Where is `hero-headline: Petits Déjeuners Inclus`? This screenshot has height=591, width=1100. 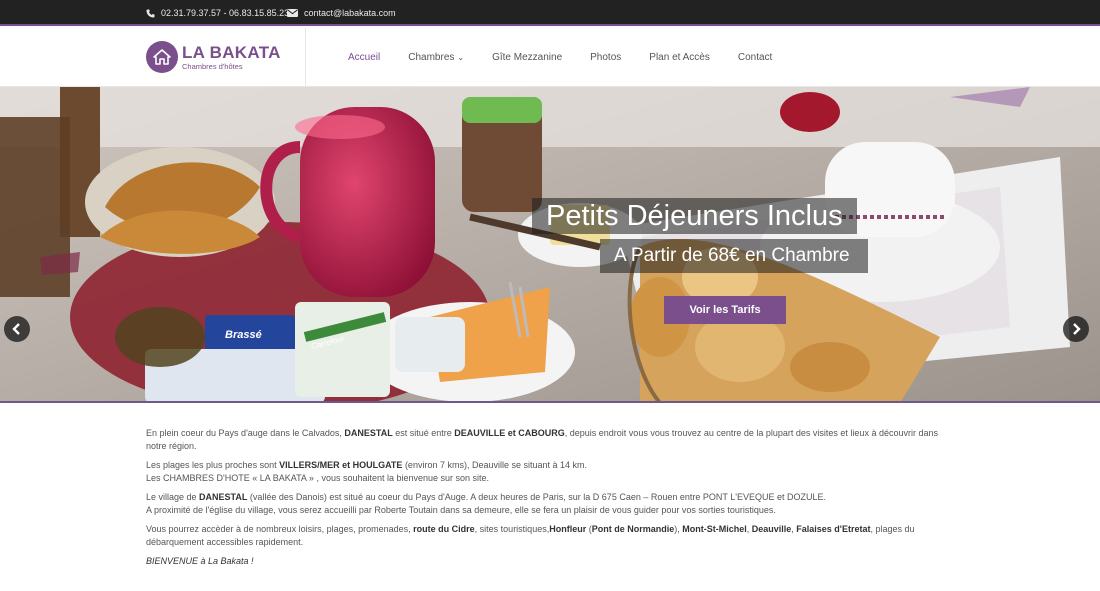
hero-headline: Petits Déjeuners Inclus is located at coordinates (694, 216).